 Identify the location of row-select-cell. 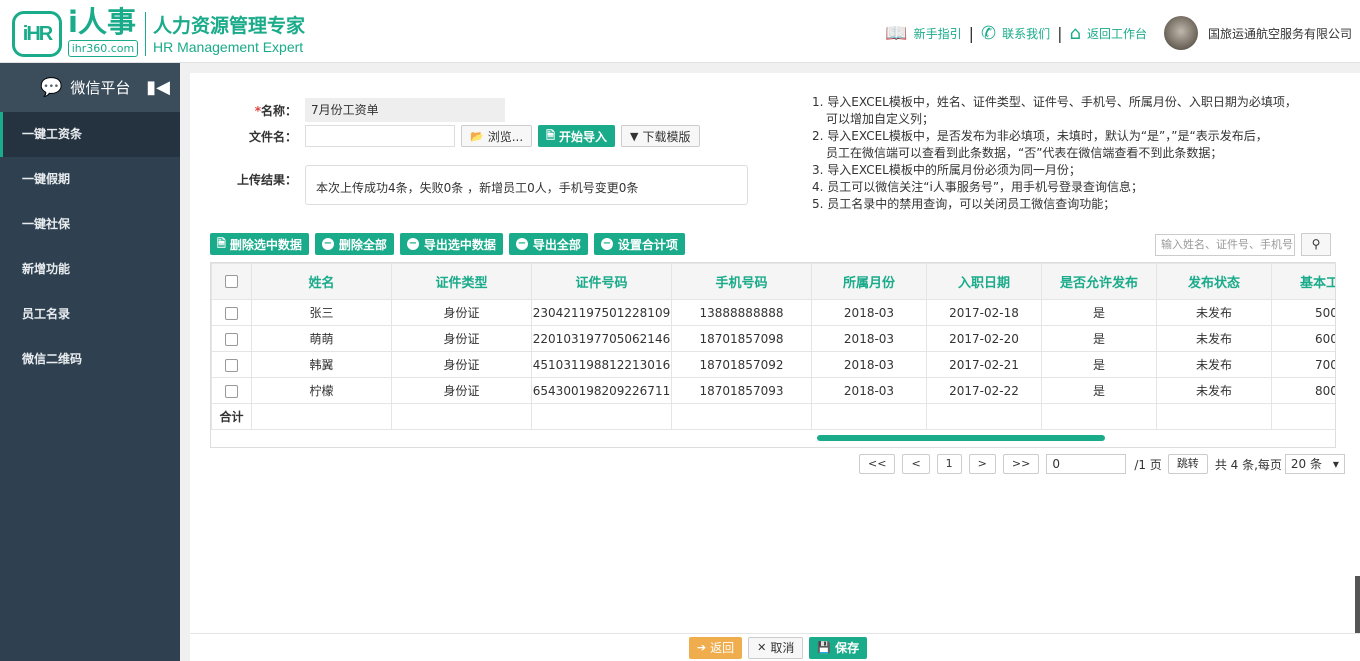
(231, 364).